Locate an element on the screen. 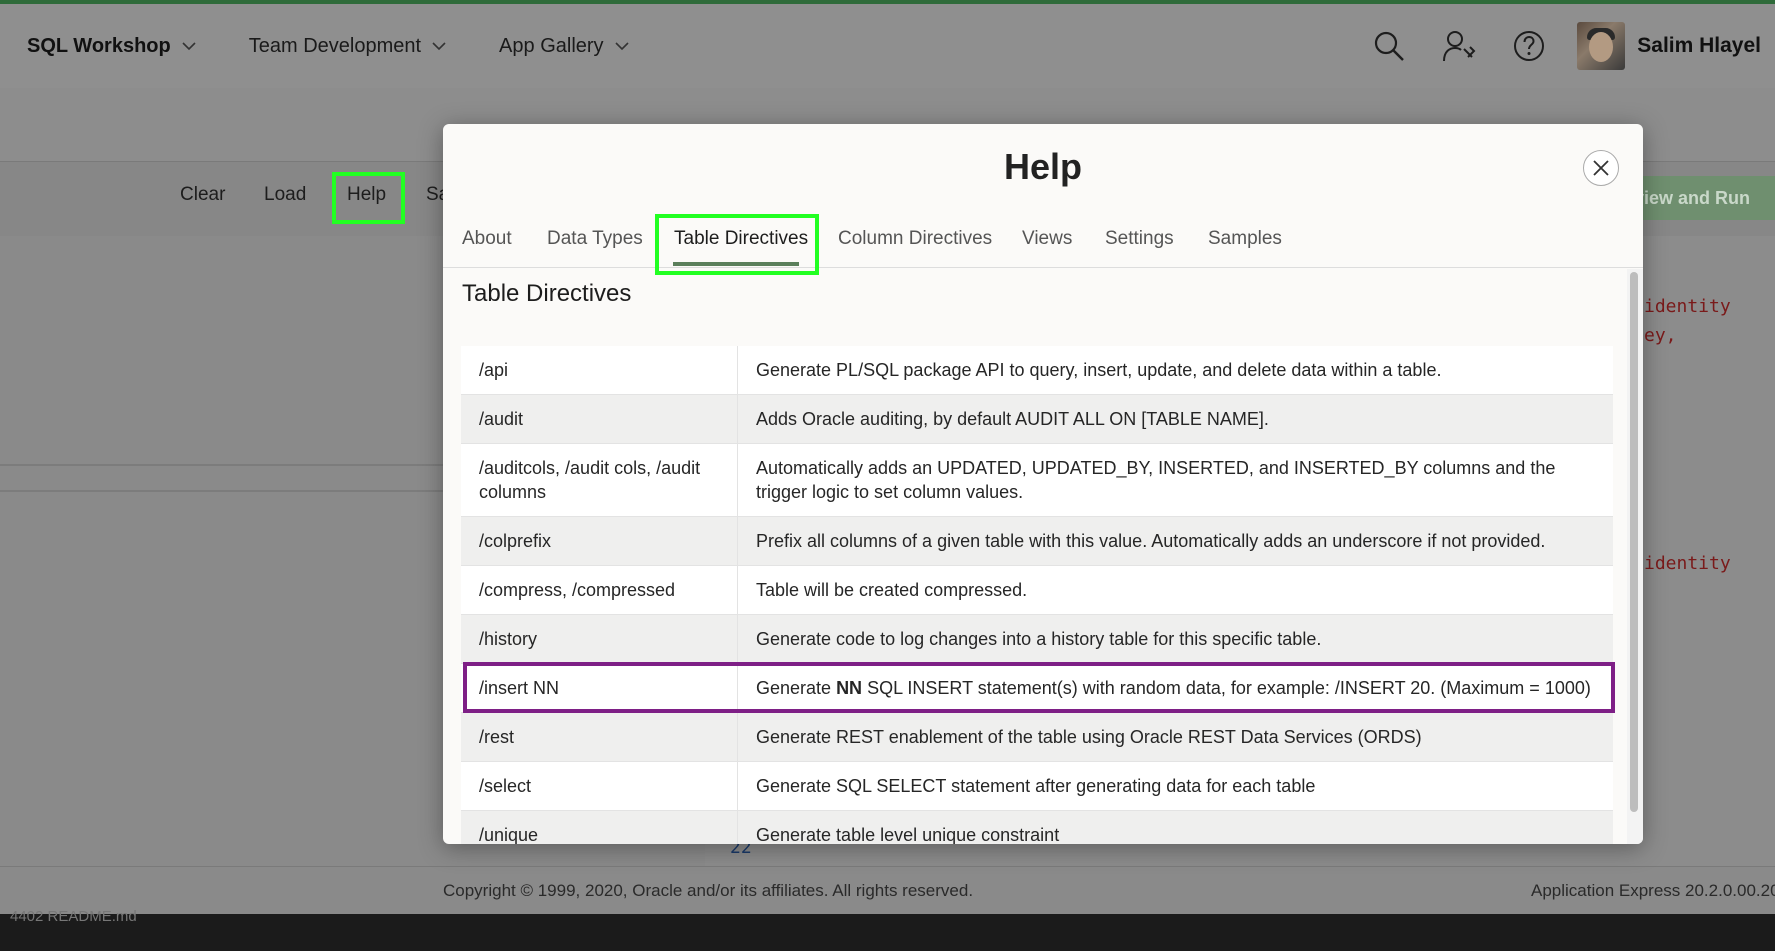 The height and width of the screenshot is (951, 1775). close-button is located at coordinates (1601, 168).